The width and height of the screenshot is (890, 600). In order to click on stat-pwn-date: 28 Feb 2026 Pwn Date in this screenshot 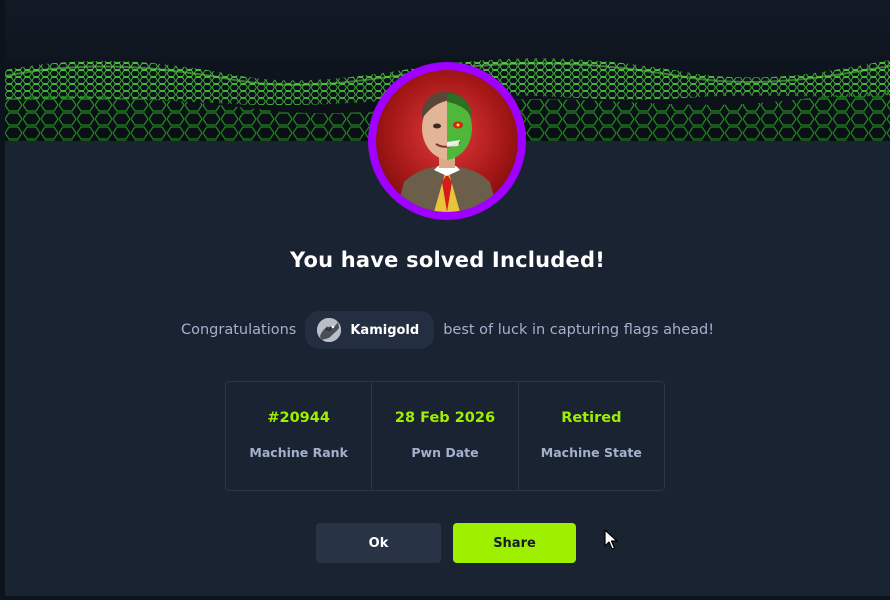, I will do `click(445, 436)`.